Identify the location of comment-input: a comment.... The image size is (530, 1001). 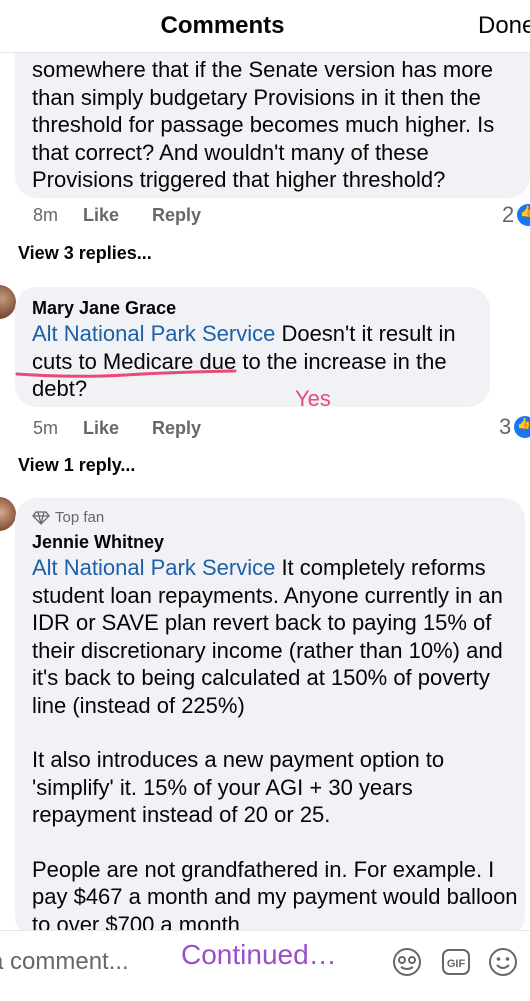
(64, 962).